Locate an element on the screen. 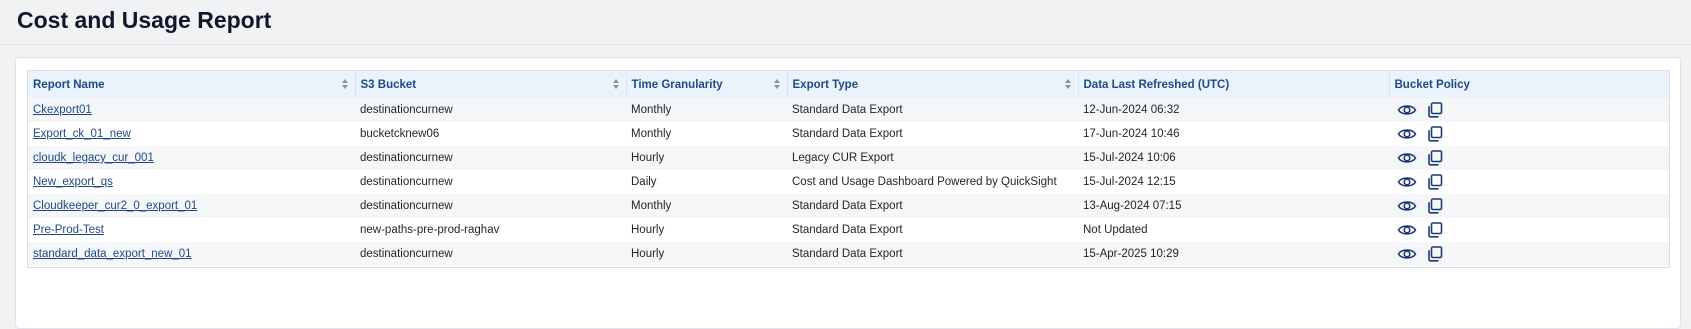  report-name-link: cloudk_legacy_cur_001 is located at coordinates (93, 158).